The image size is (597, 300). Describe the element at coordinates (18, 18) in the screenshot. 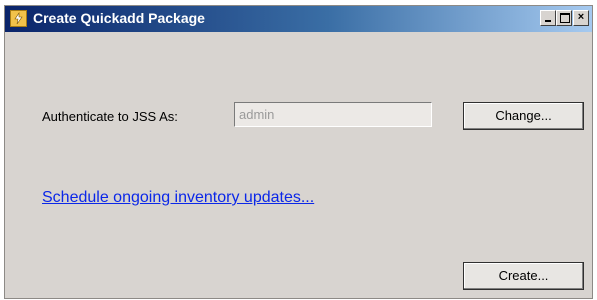

I see `lightning-app-icon` at that location.